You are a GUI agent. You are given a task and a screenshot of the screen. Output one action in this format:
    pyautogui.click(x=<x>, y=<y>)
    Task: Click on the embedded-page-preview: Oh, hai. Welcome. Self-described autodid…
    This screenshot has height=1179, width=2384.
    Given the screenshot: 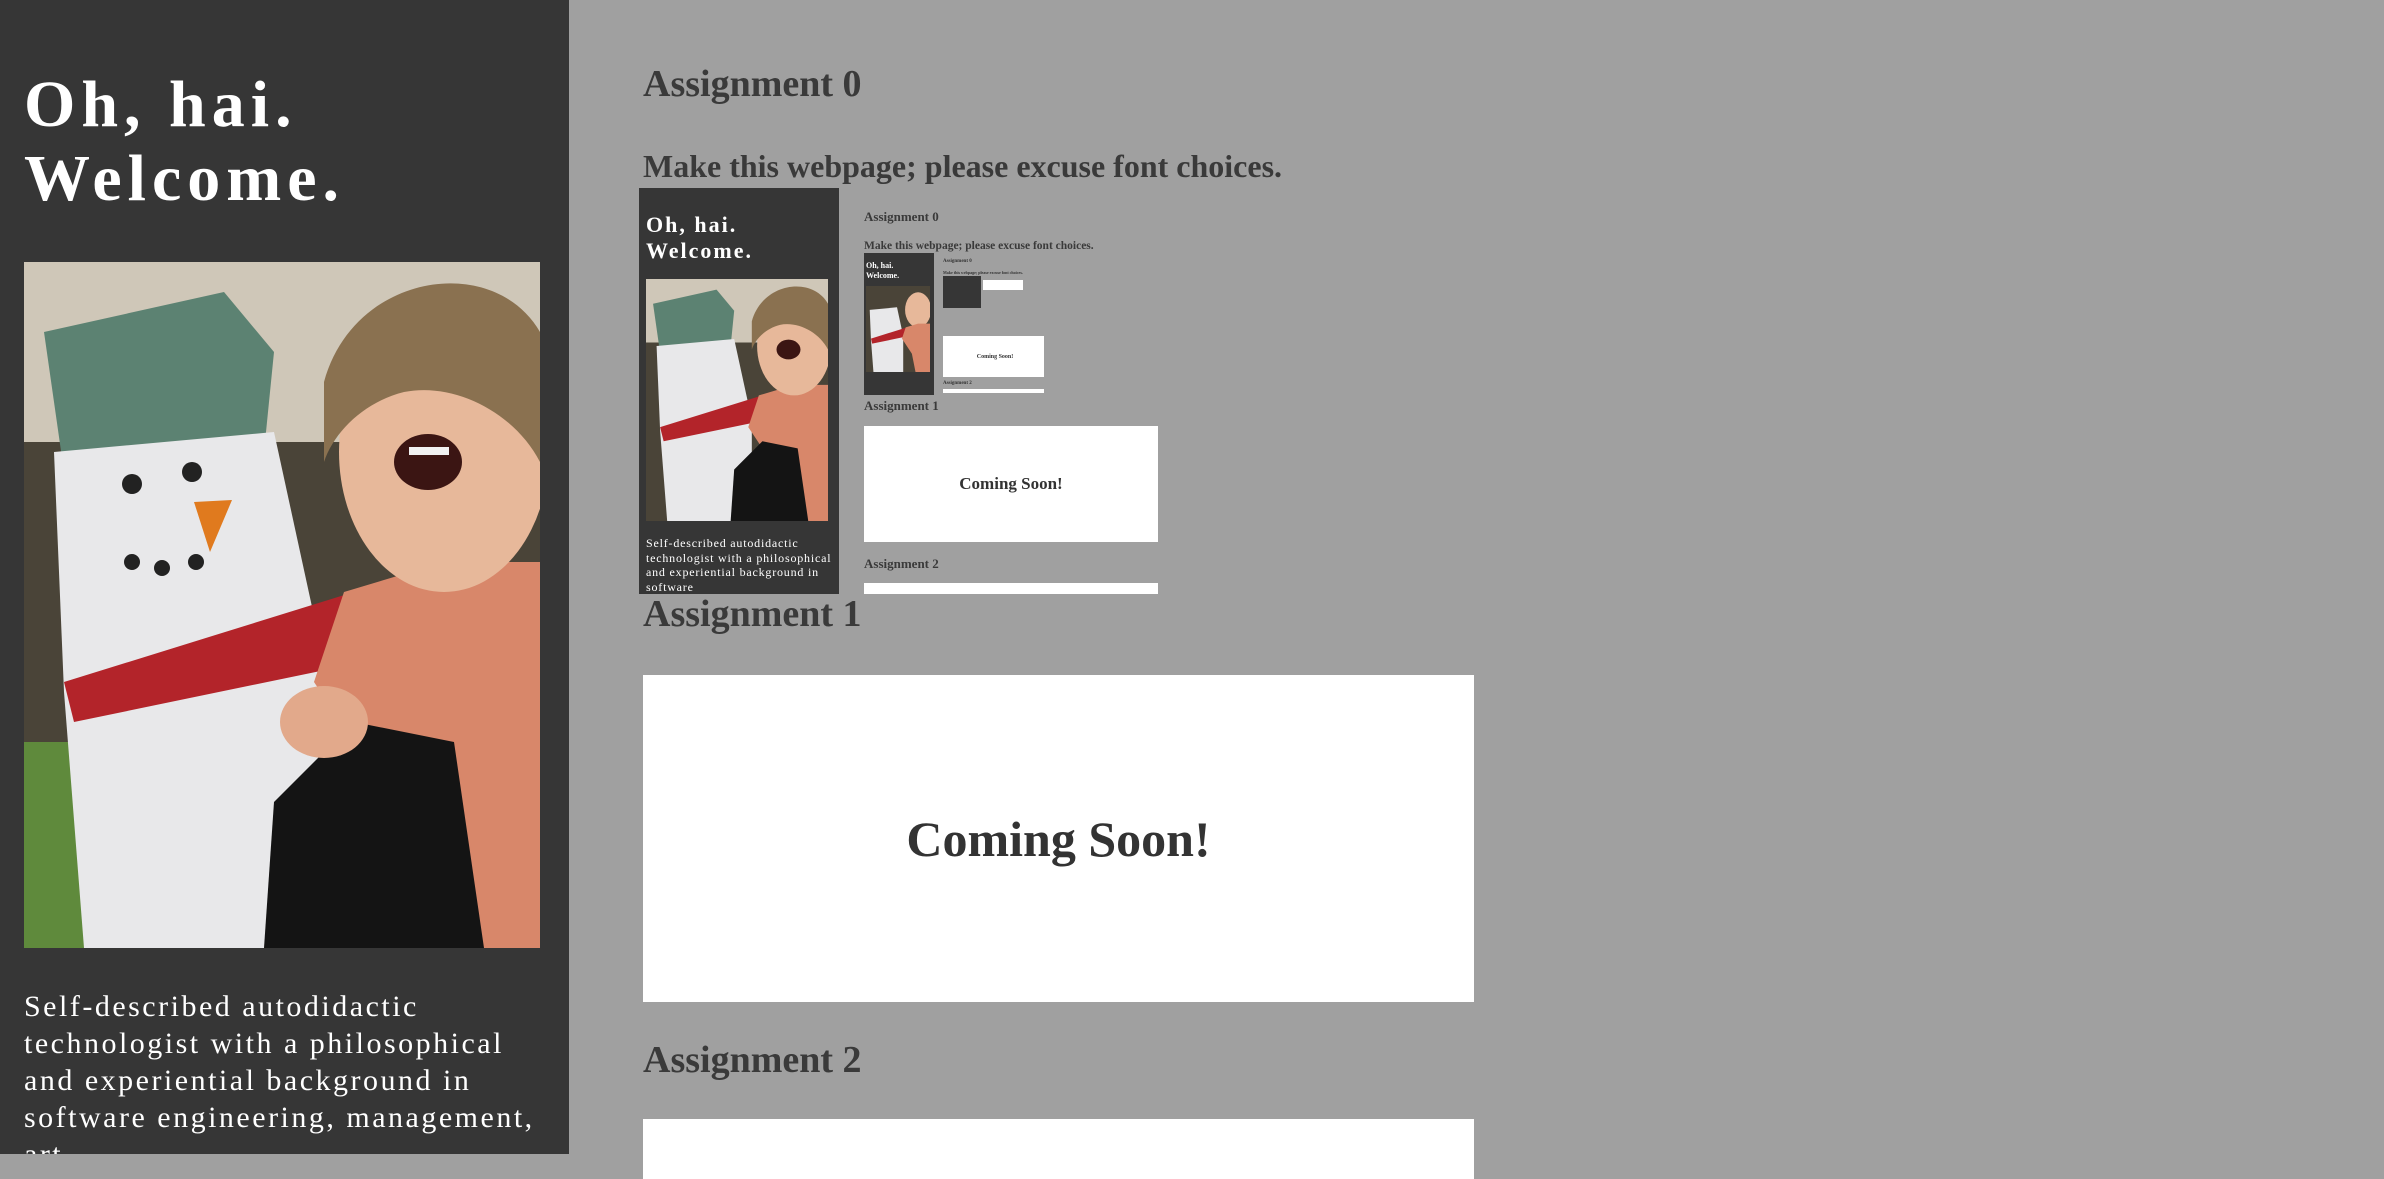 What is the action you would take?
    pyautogui.click(x=961, y=391)
    